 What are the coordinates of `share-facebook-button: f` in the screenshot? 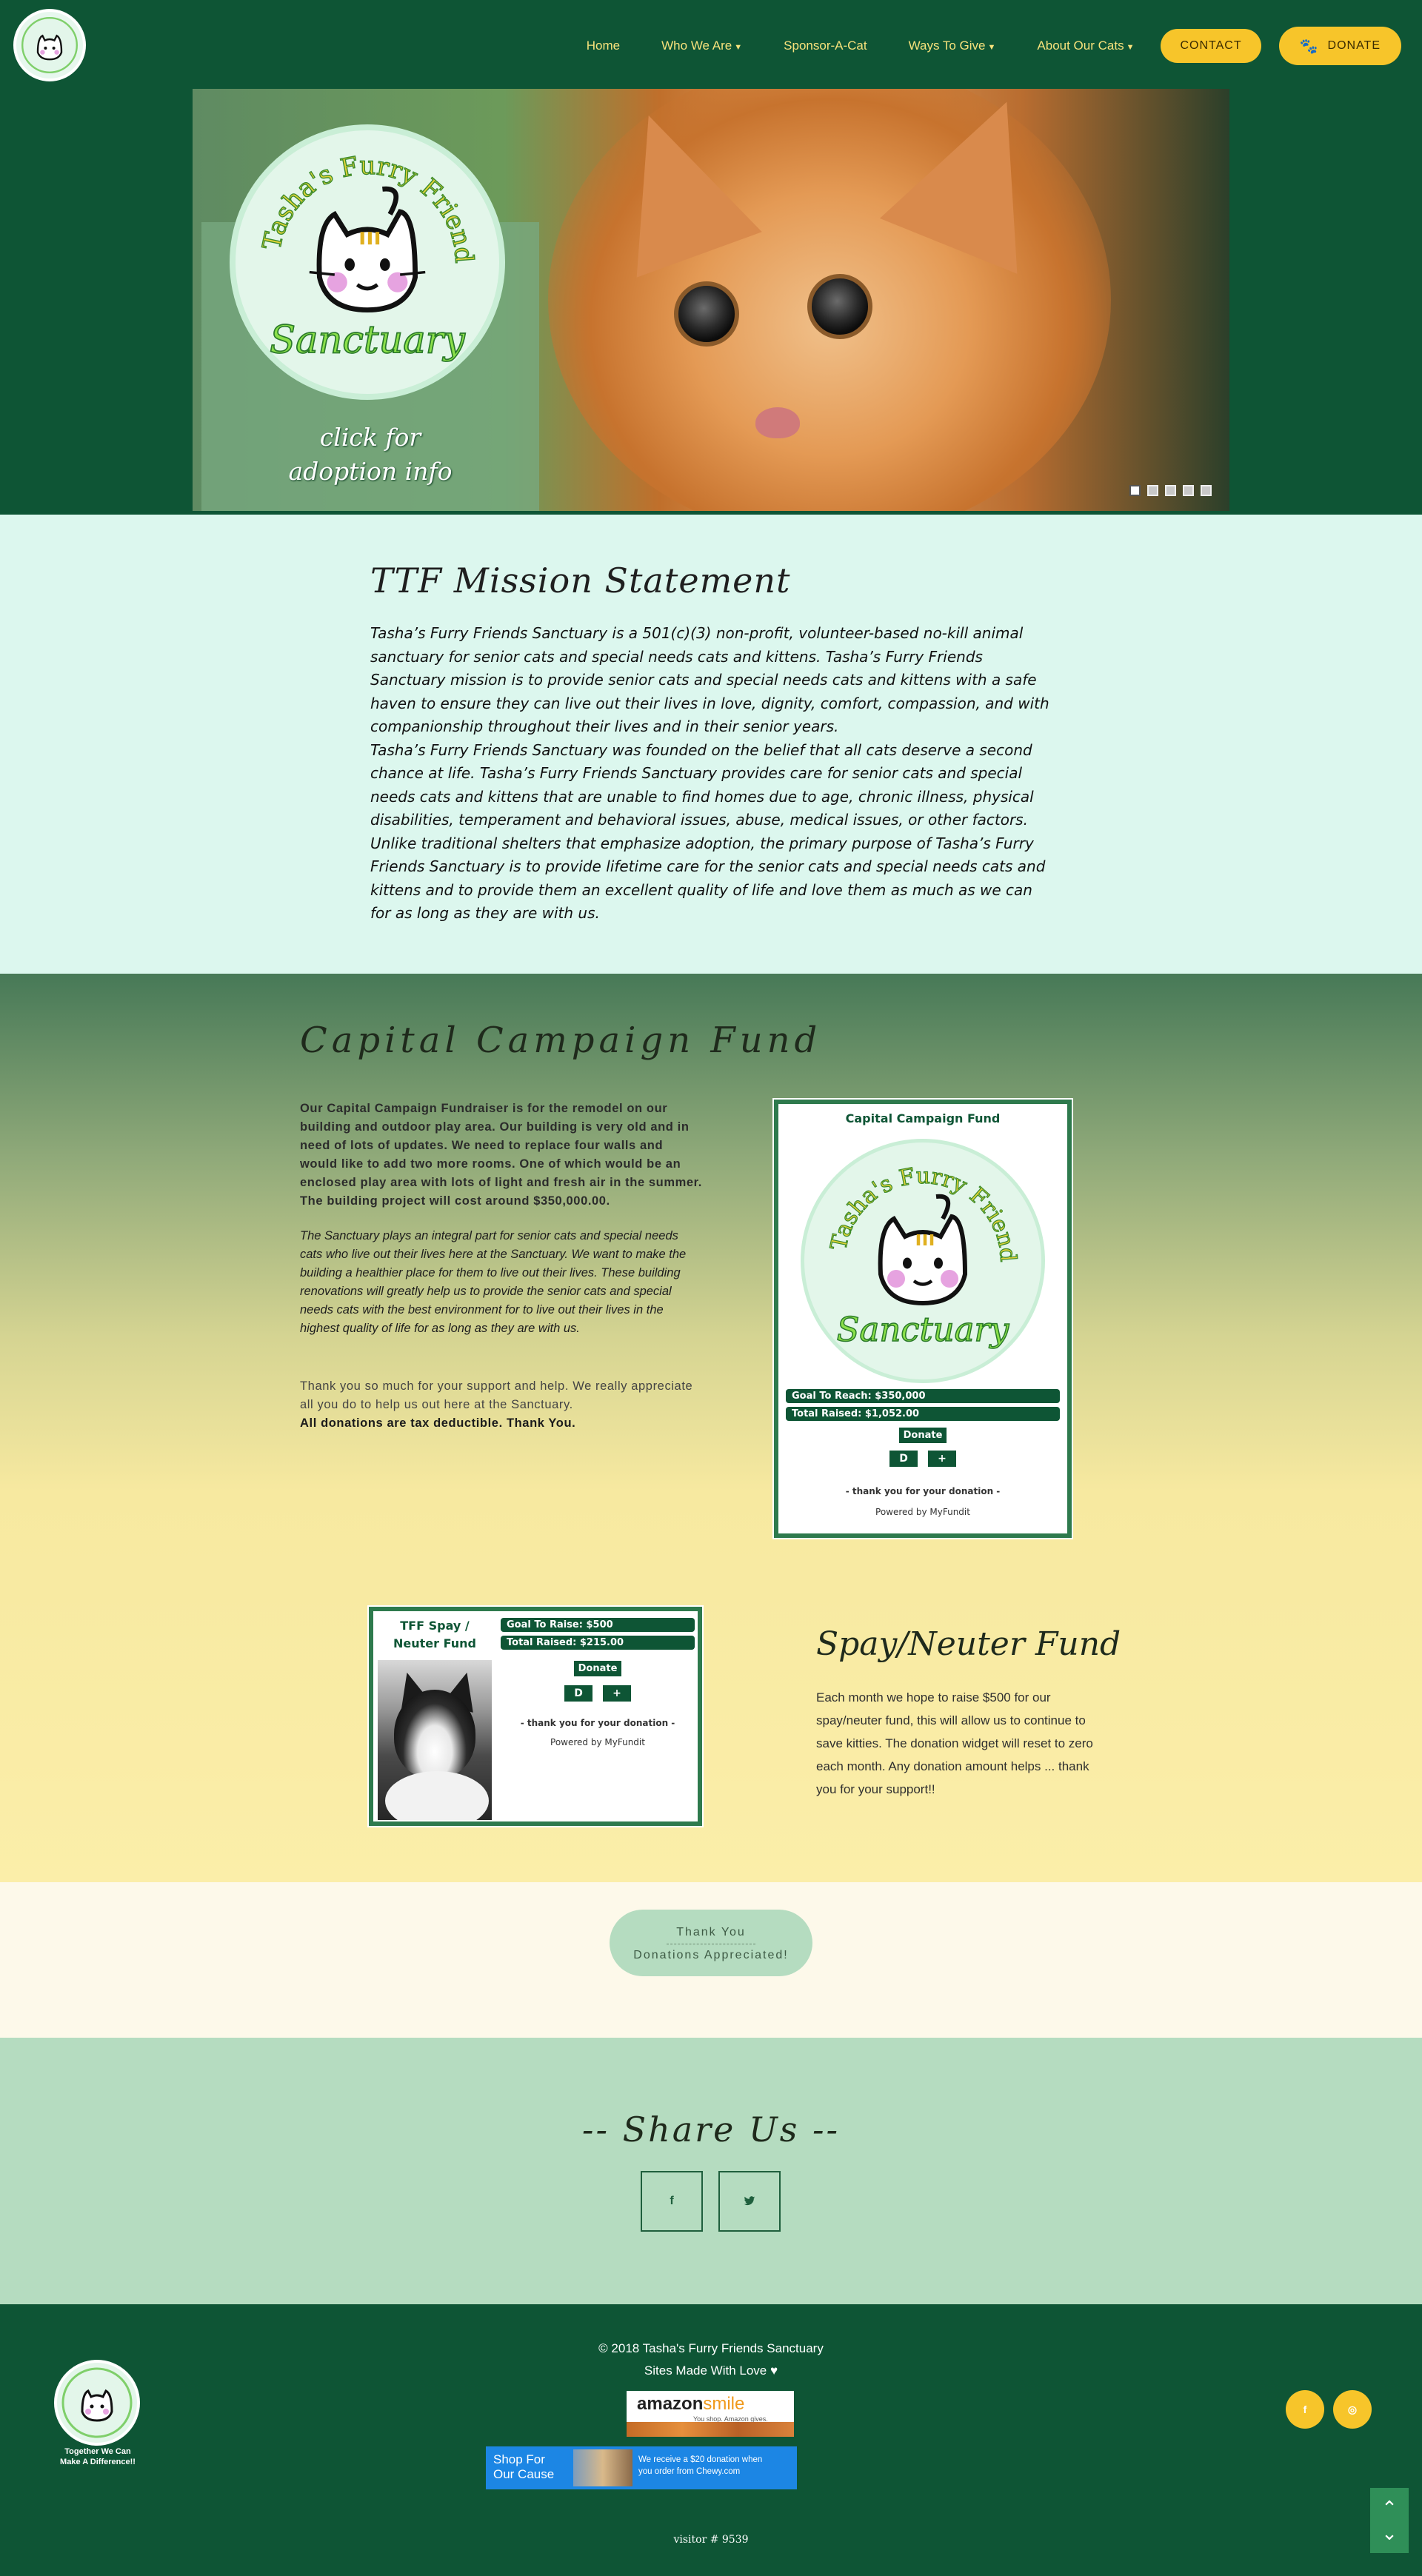 It's located at (672, 2201).